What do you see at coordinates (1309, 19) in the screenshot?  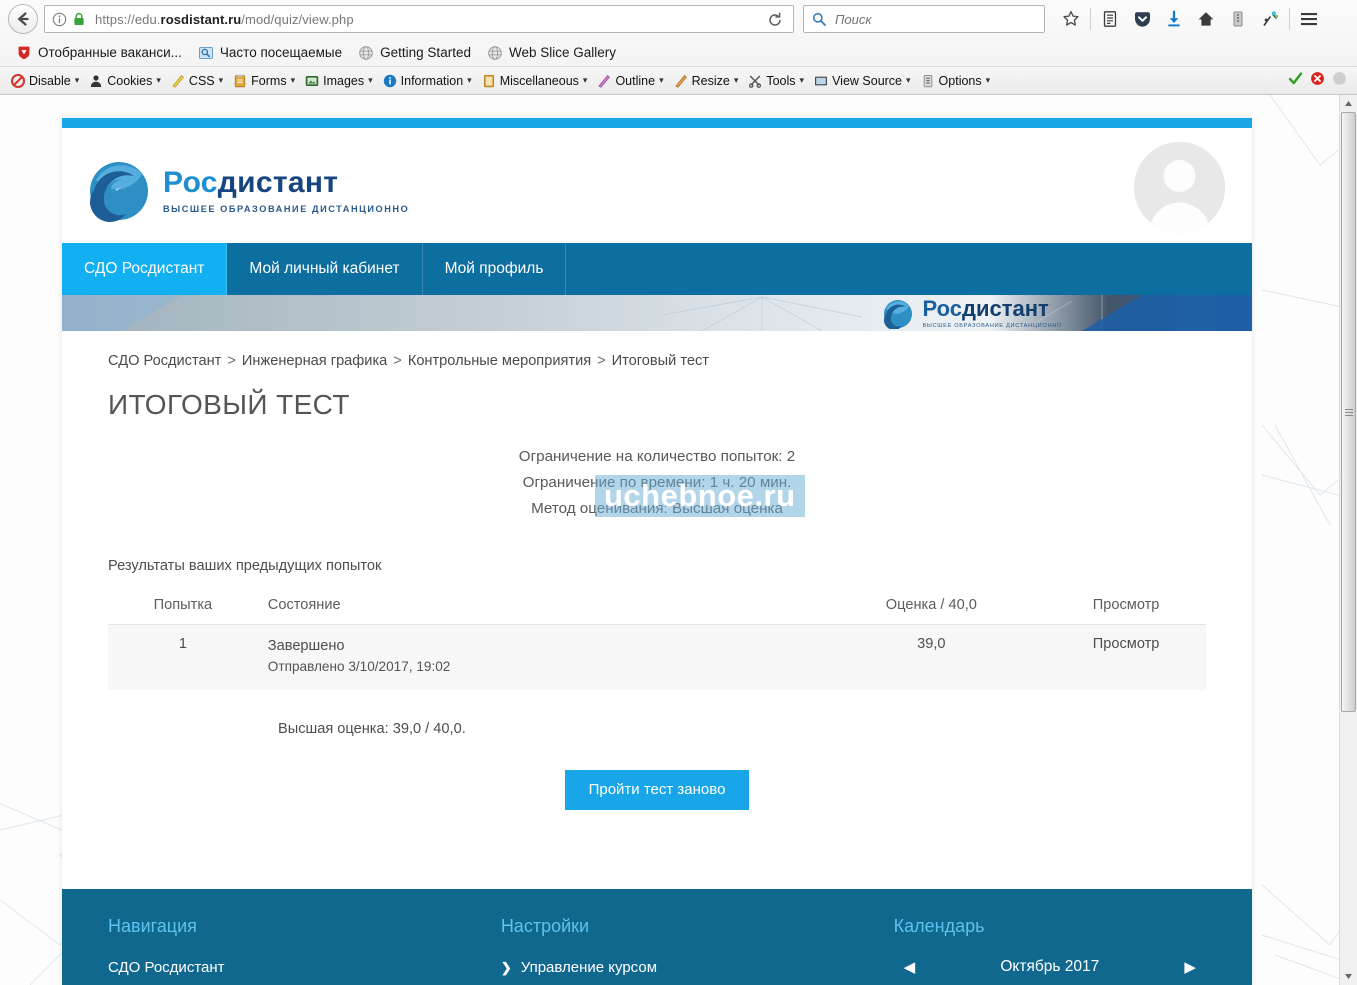 I see `hamburger-menu-icon` at bounding box center [1309, 19].